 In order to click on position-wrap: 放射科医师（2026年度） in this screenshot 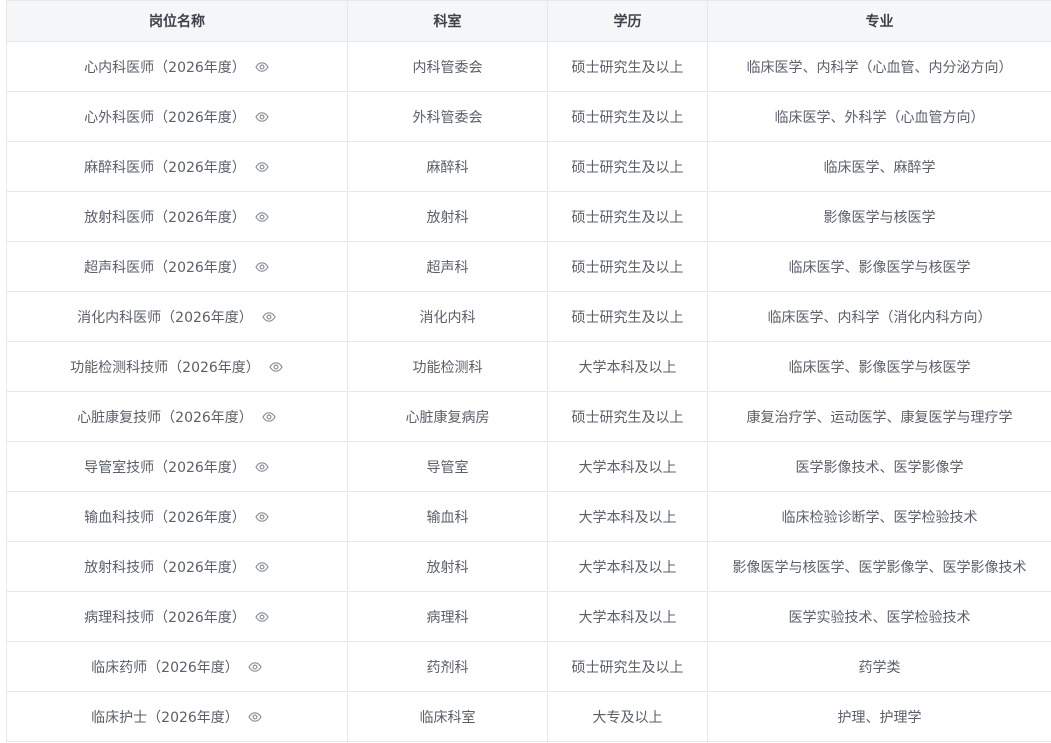, I will do `click(177, 217)`.